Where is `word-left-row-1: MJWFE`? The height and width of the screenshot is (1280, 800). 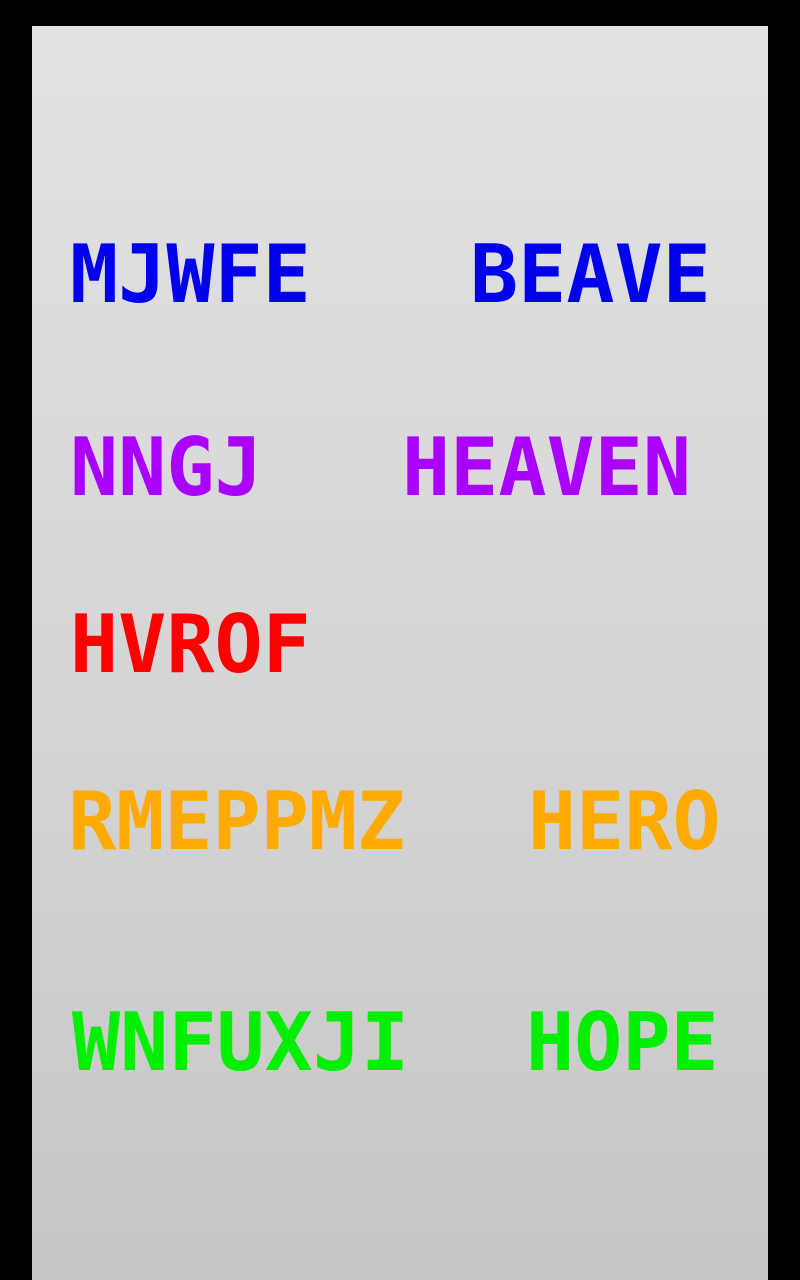
word-left-row-1: MJWFE is located at coordinates (190, 275).